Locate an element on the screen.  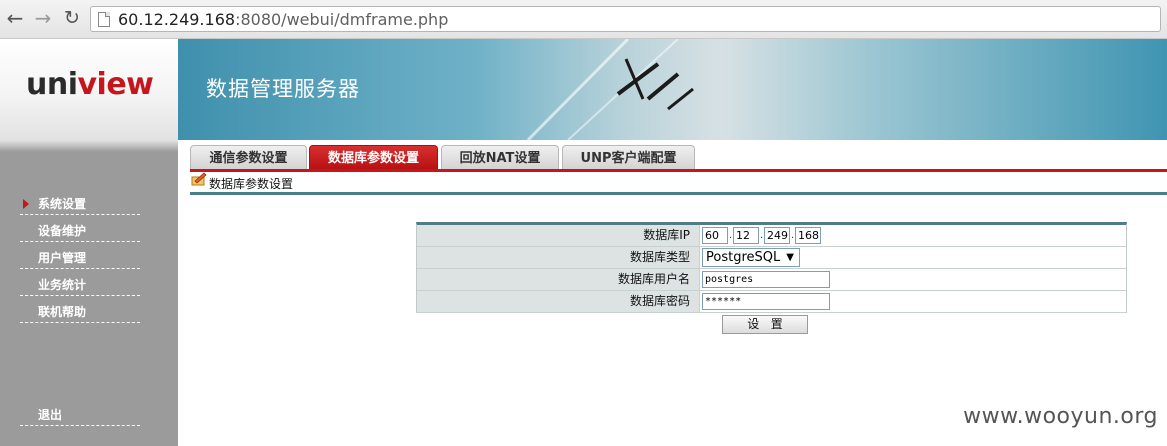
form-row-password: 数据库密码 ****** is located at coordinates (771, 302).